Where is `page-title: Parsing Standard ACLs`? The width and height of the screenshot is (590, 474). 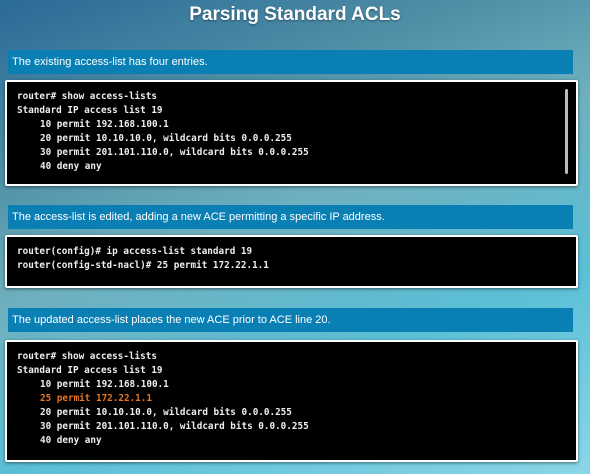 page-title: Parsing Standard ACLs is located at coordinates (295, 14).